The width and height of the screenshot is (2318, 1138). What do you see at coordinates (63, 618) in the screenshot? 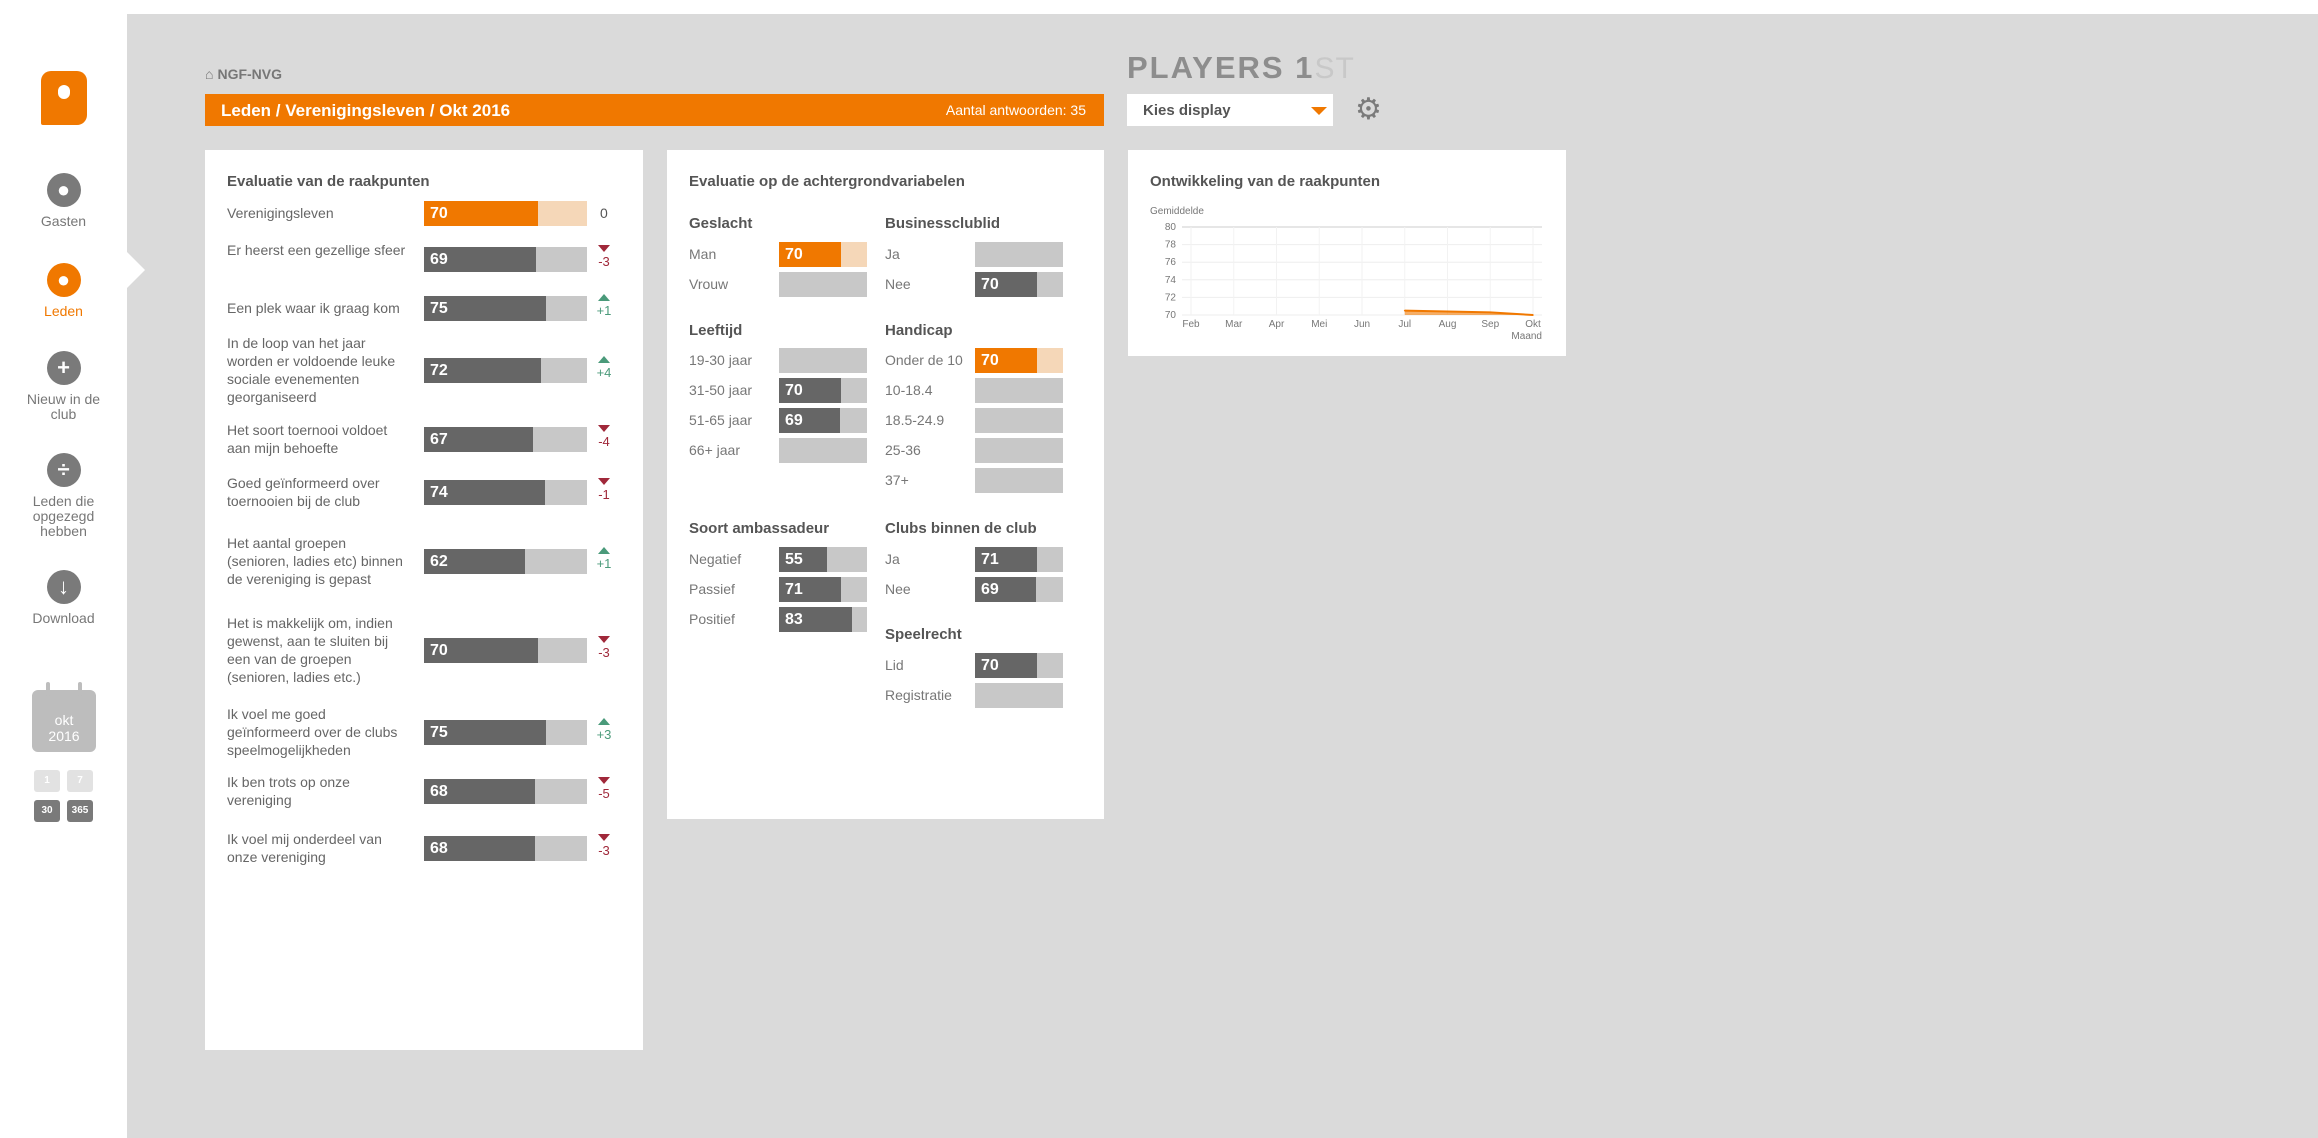
I see `sidebar-item-label: Download` at bounding box center [63, 618].